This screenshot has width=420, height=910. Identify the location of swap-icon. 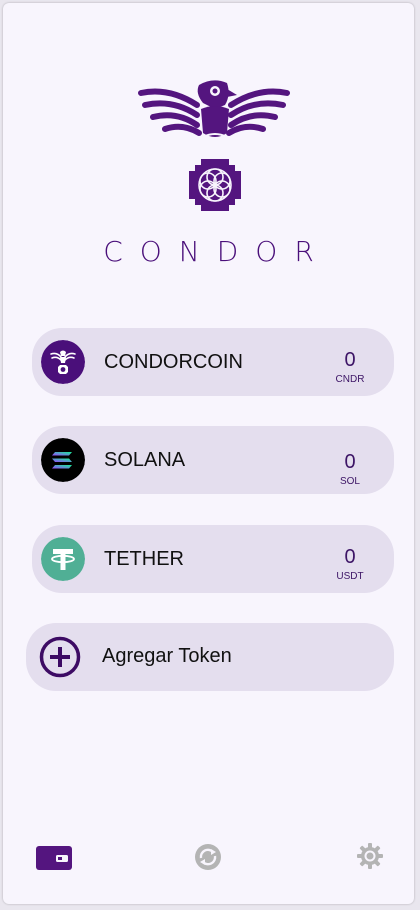
(208, 857).